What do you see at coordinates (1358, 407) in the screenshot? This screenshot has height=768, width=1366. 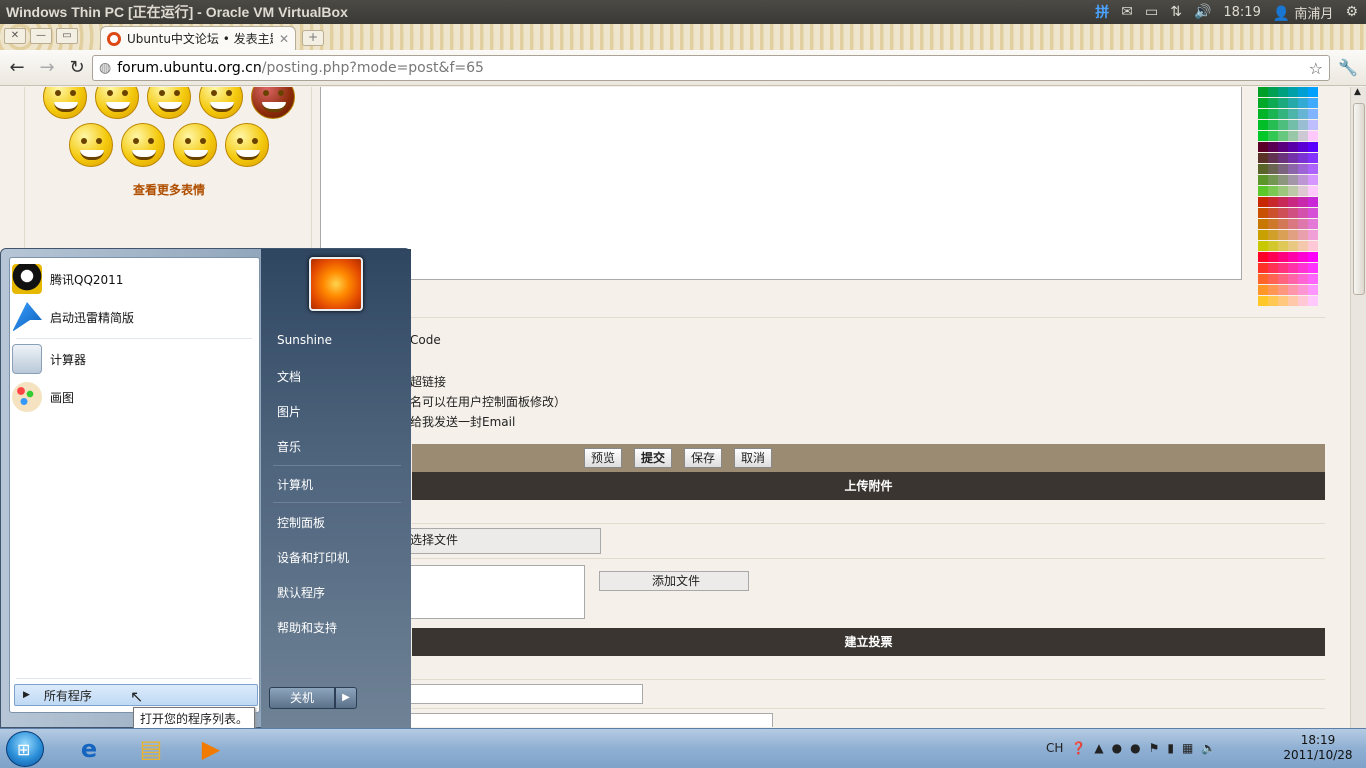 I see `page-scrollbar: ▲` at bounding box center [1358, 407].